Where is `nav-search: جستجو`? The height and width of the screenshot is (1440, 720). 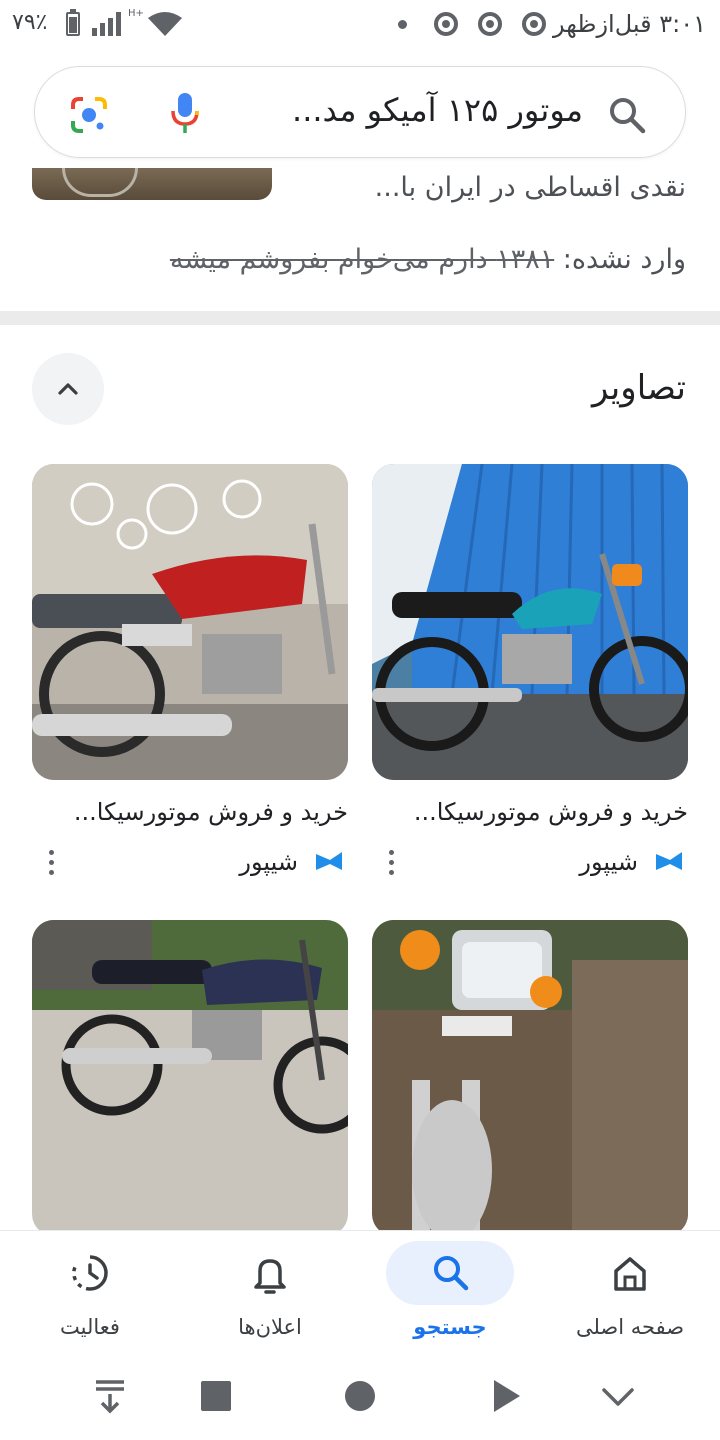 nav-search: جستجو is located at coordinates (450, 1297).